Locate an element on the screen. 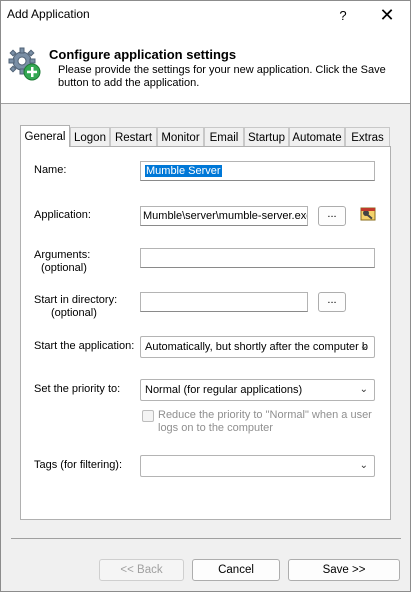 The image size is (411, 592). back-button: << Back is located at coordinates (141, 570).